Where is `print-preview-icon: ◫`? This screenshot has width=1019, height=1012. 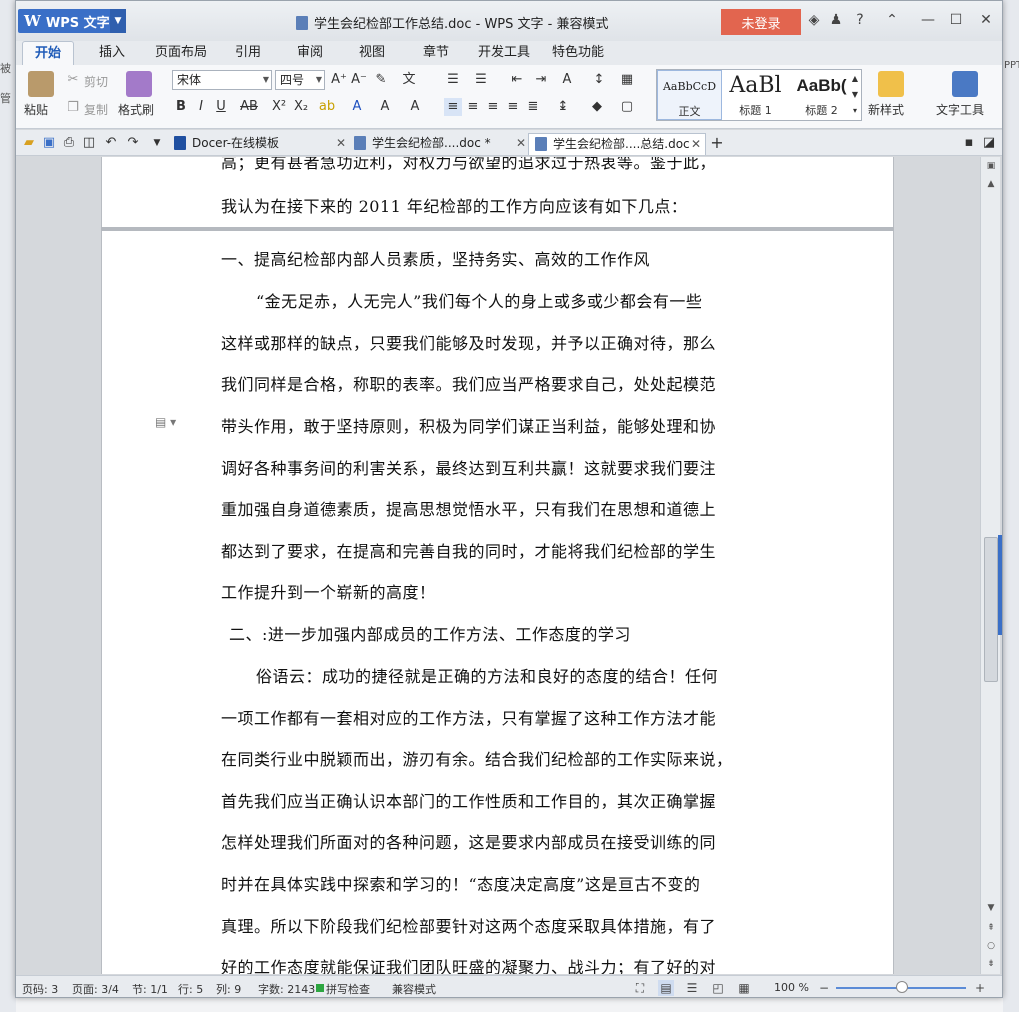 print-preview-icon: ◫ is located at coordinates (89, 143).